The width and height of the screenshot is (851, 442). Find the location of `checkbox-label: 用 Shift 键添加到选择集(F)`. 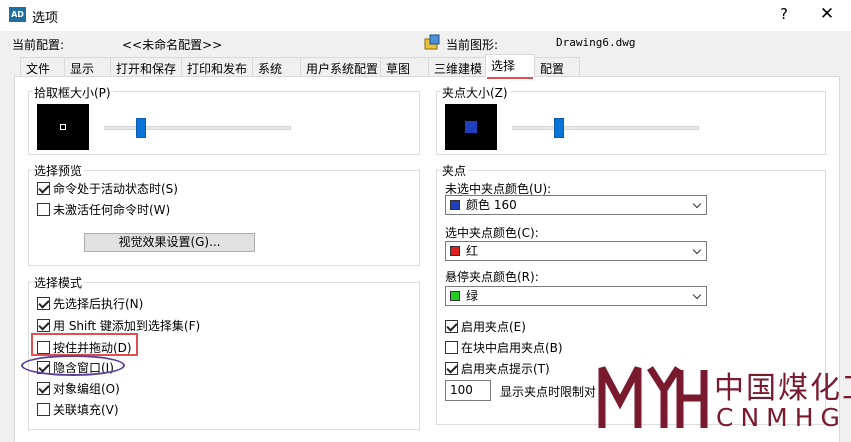

checkbox-label: 用 Shift 键添加到选择集(F) is located at coordinates (127, 326).